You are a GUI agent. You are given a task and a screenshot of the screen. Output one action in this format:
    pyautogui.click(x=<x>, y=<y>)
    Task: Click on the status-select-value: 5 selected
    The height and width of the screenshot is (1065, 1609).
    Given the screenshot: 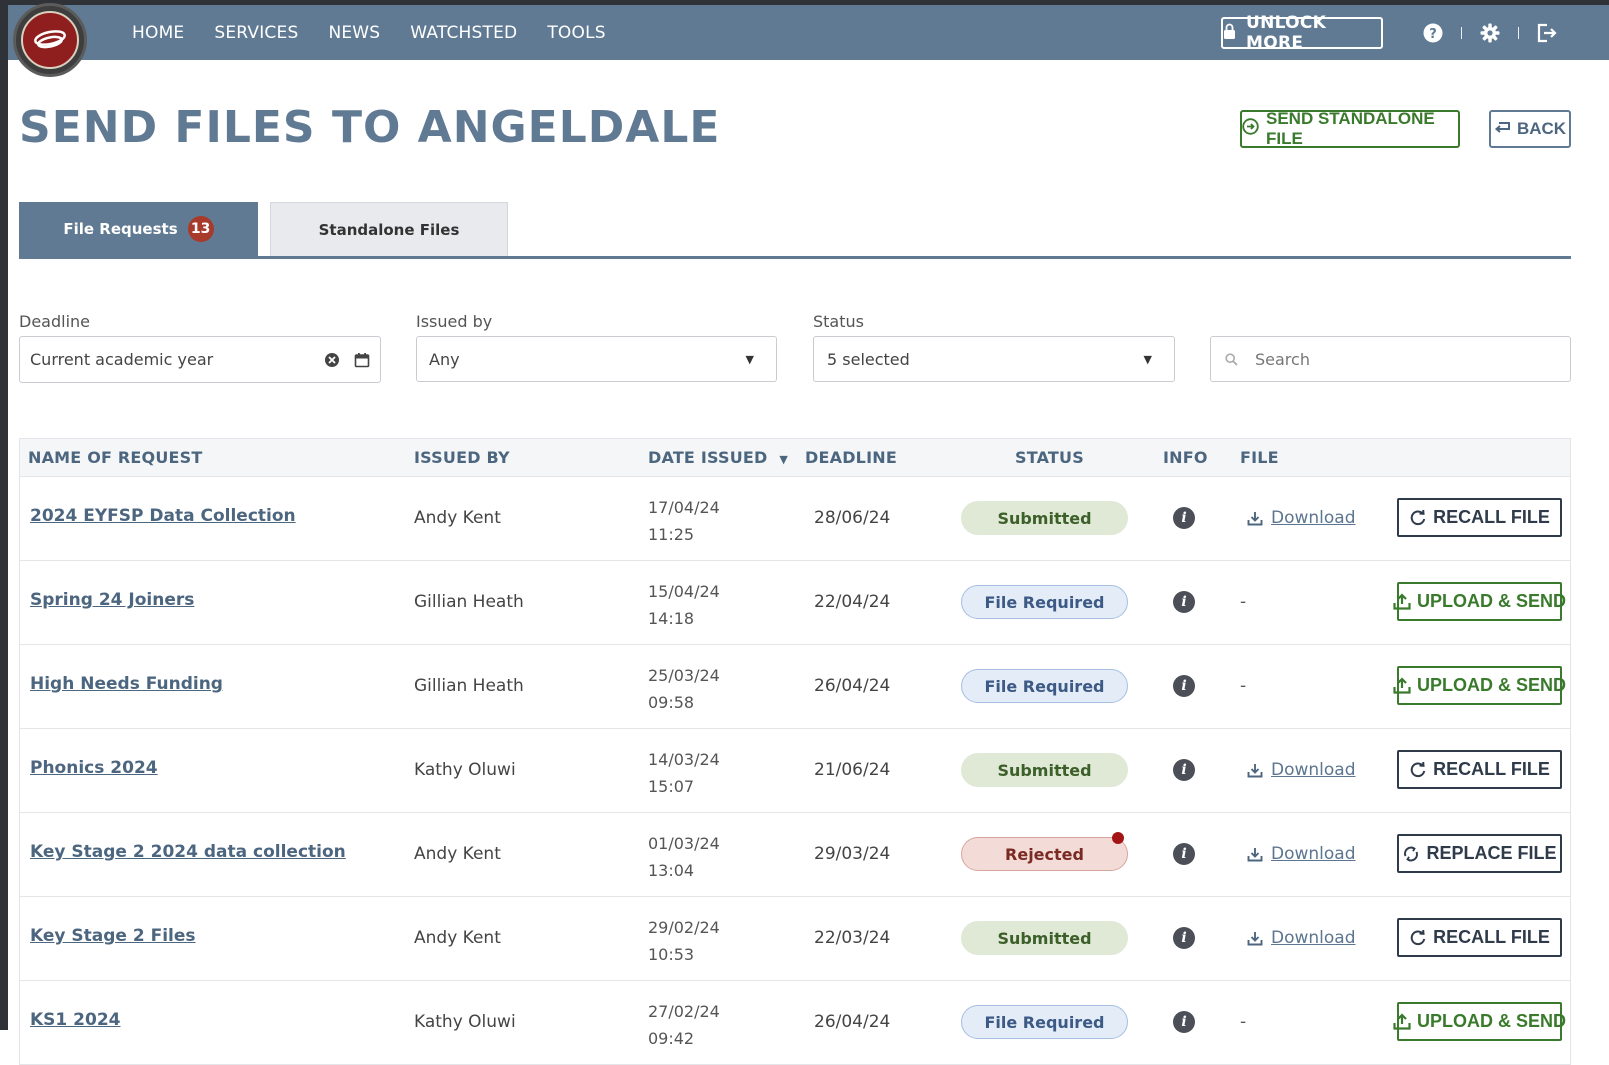 What is the action you would take?
    pyautogui.click(x=868, y=359)
    